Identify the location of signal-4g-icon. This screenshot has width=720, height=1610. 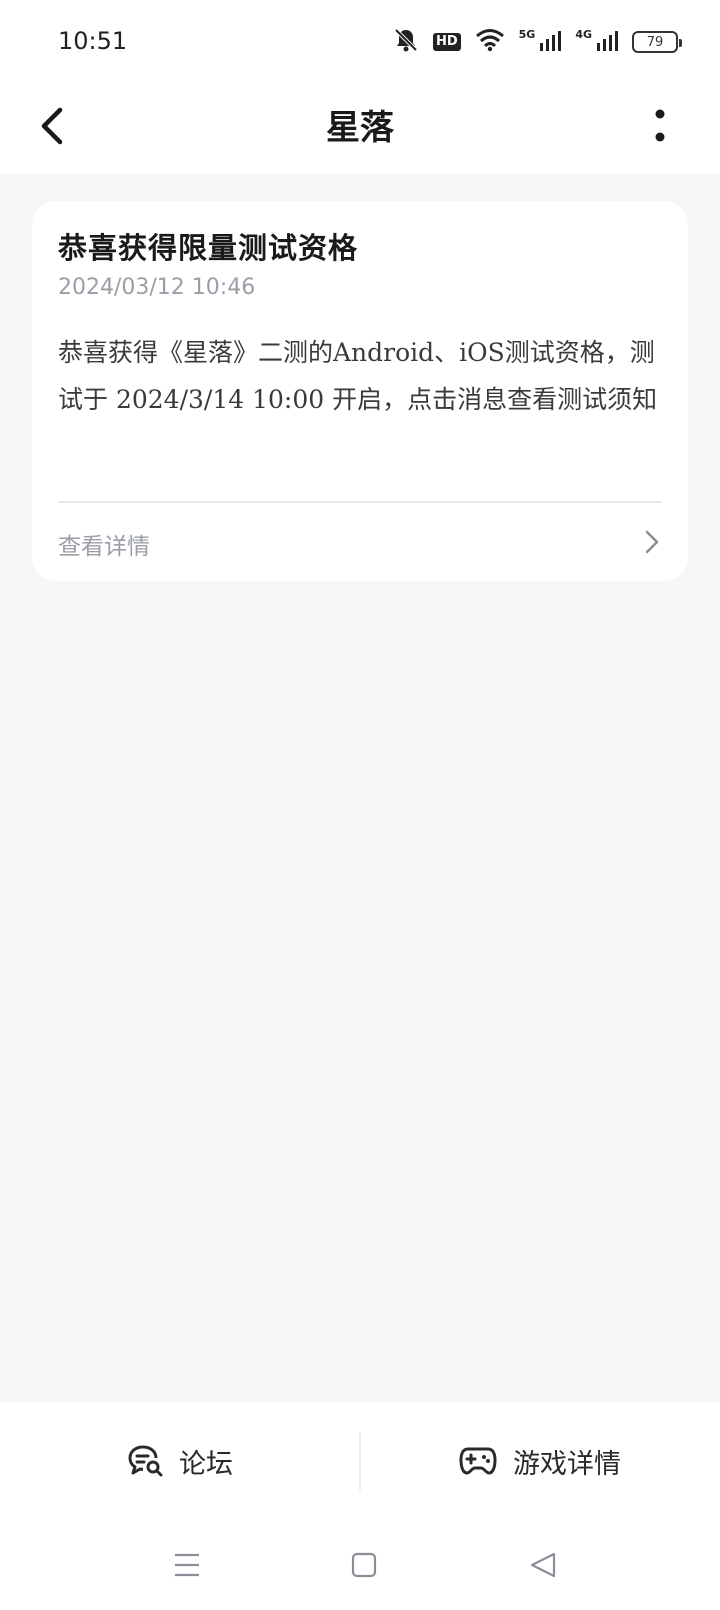
(607, 42).